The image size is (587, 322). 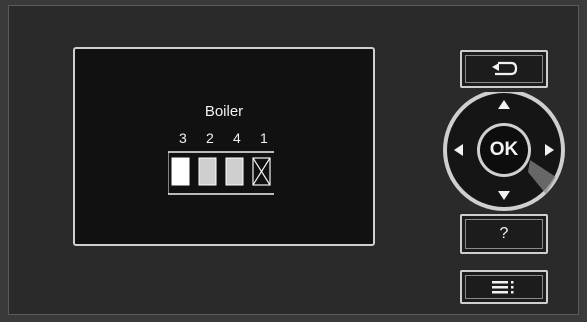 What do you see at coordinates (210, 138) in the screenshot?
I see `boiler-number: 2` at bounding box center [210, 138].